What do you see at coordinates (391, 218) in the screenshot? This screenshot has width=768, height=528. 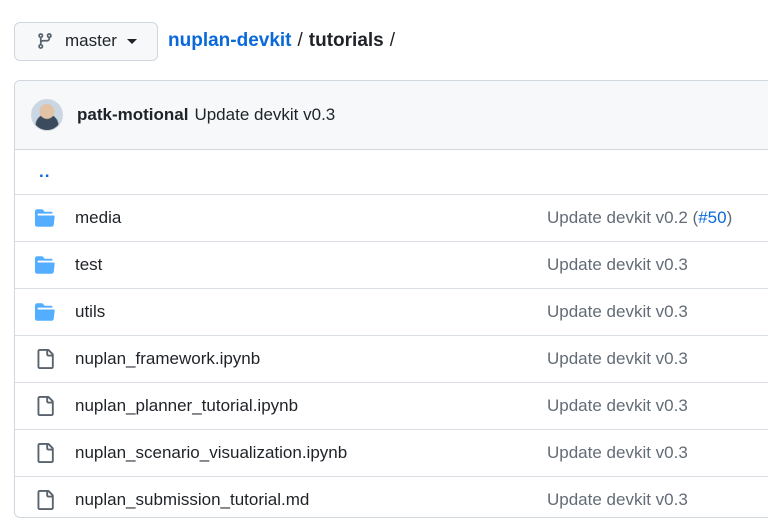 I see `file-row-media: media Update devkit v0.2 (#50)` at bounding box center [391, 218].